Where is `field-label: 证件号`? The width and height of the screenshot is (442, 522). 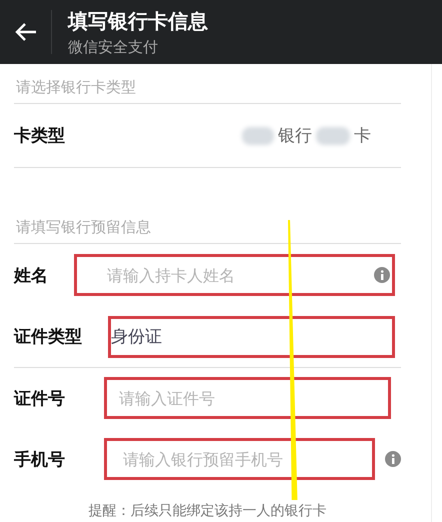 field-label: 证件号 is located at coordinates (40, 399).